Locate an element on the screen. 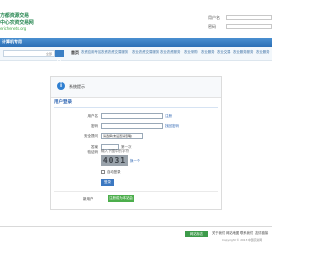  security-question-value: 请选择(未设置请忽略) is located at coordinates (118, 136).